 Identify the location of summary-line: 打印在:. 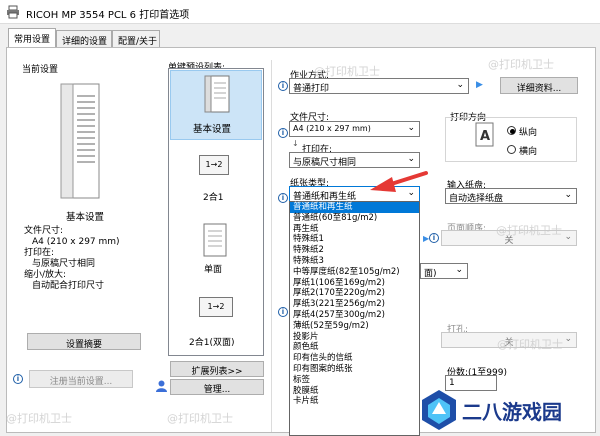
(39, 253).